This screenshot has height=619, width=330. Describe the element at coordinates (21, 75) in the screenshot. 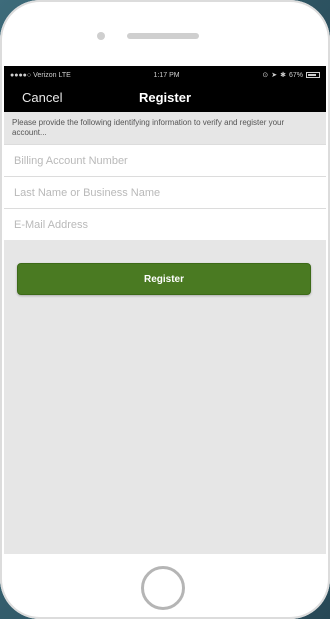

I see `signal-icon: ●●●●○` at that location.